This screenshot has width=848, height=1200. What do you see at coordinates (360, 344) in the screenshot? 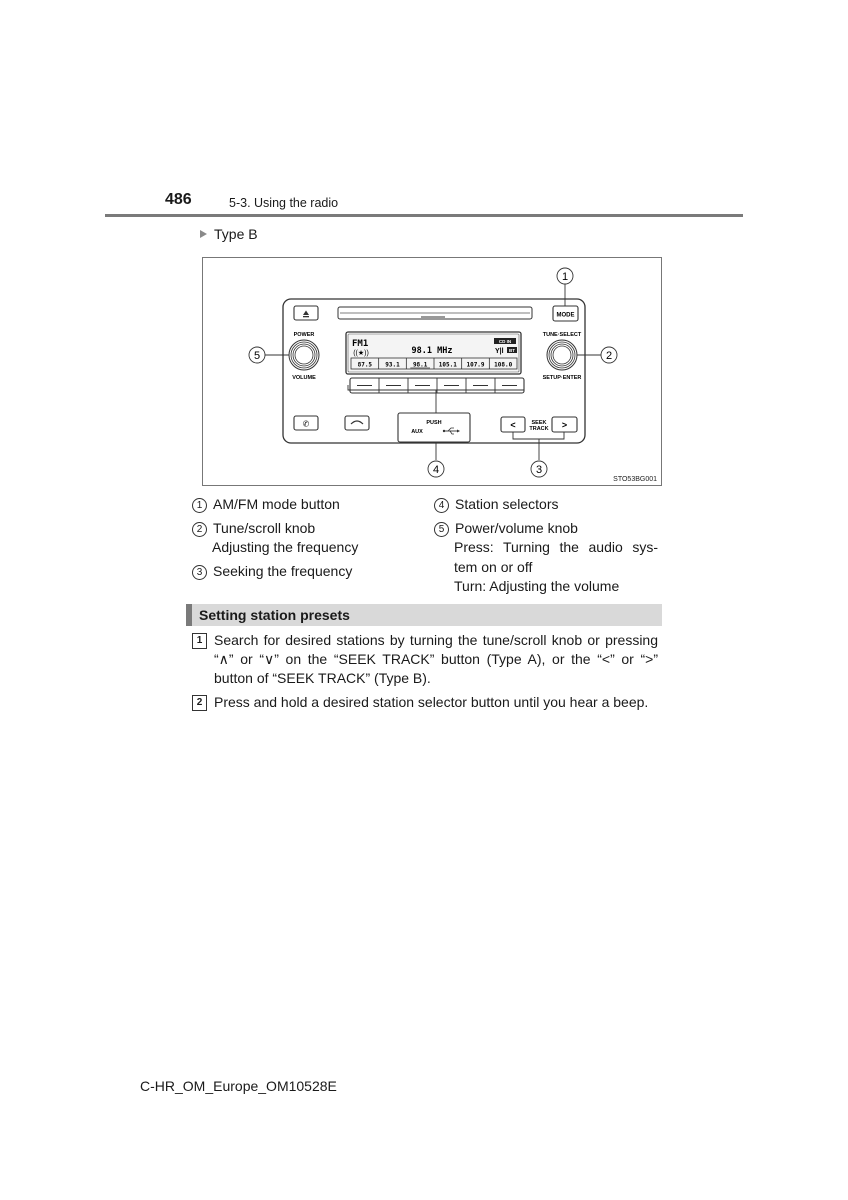
I see `band-label: FM1` at bounding box center [360, 344].